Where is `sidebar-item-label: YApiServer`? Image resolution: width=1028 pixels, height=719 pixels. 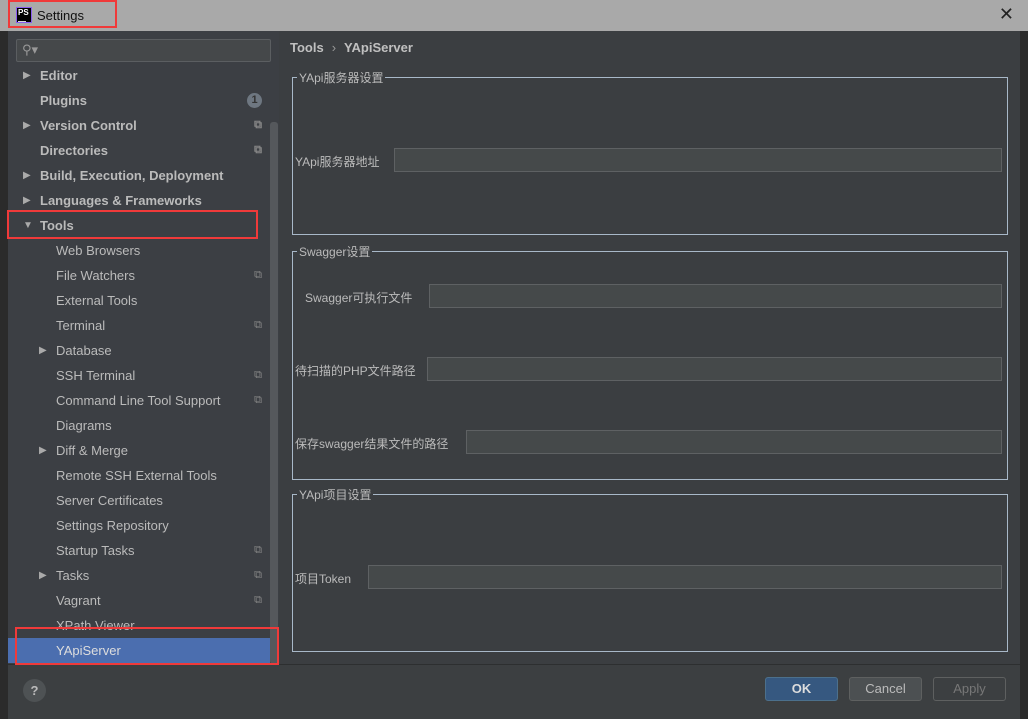
sidebar-item-label: YApiServer is located at coordinates (88, 650).